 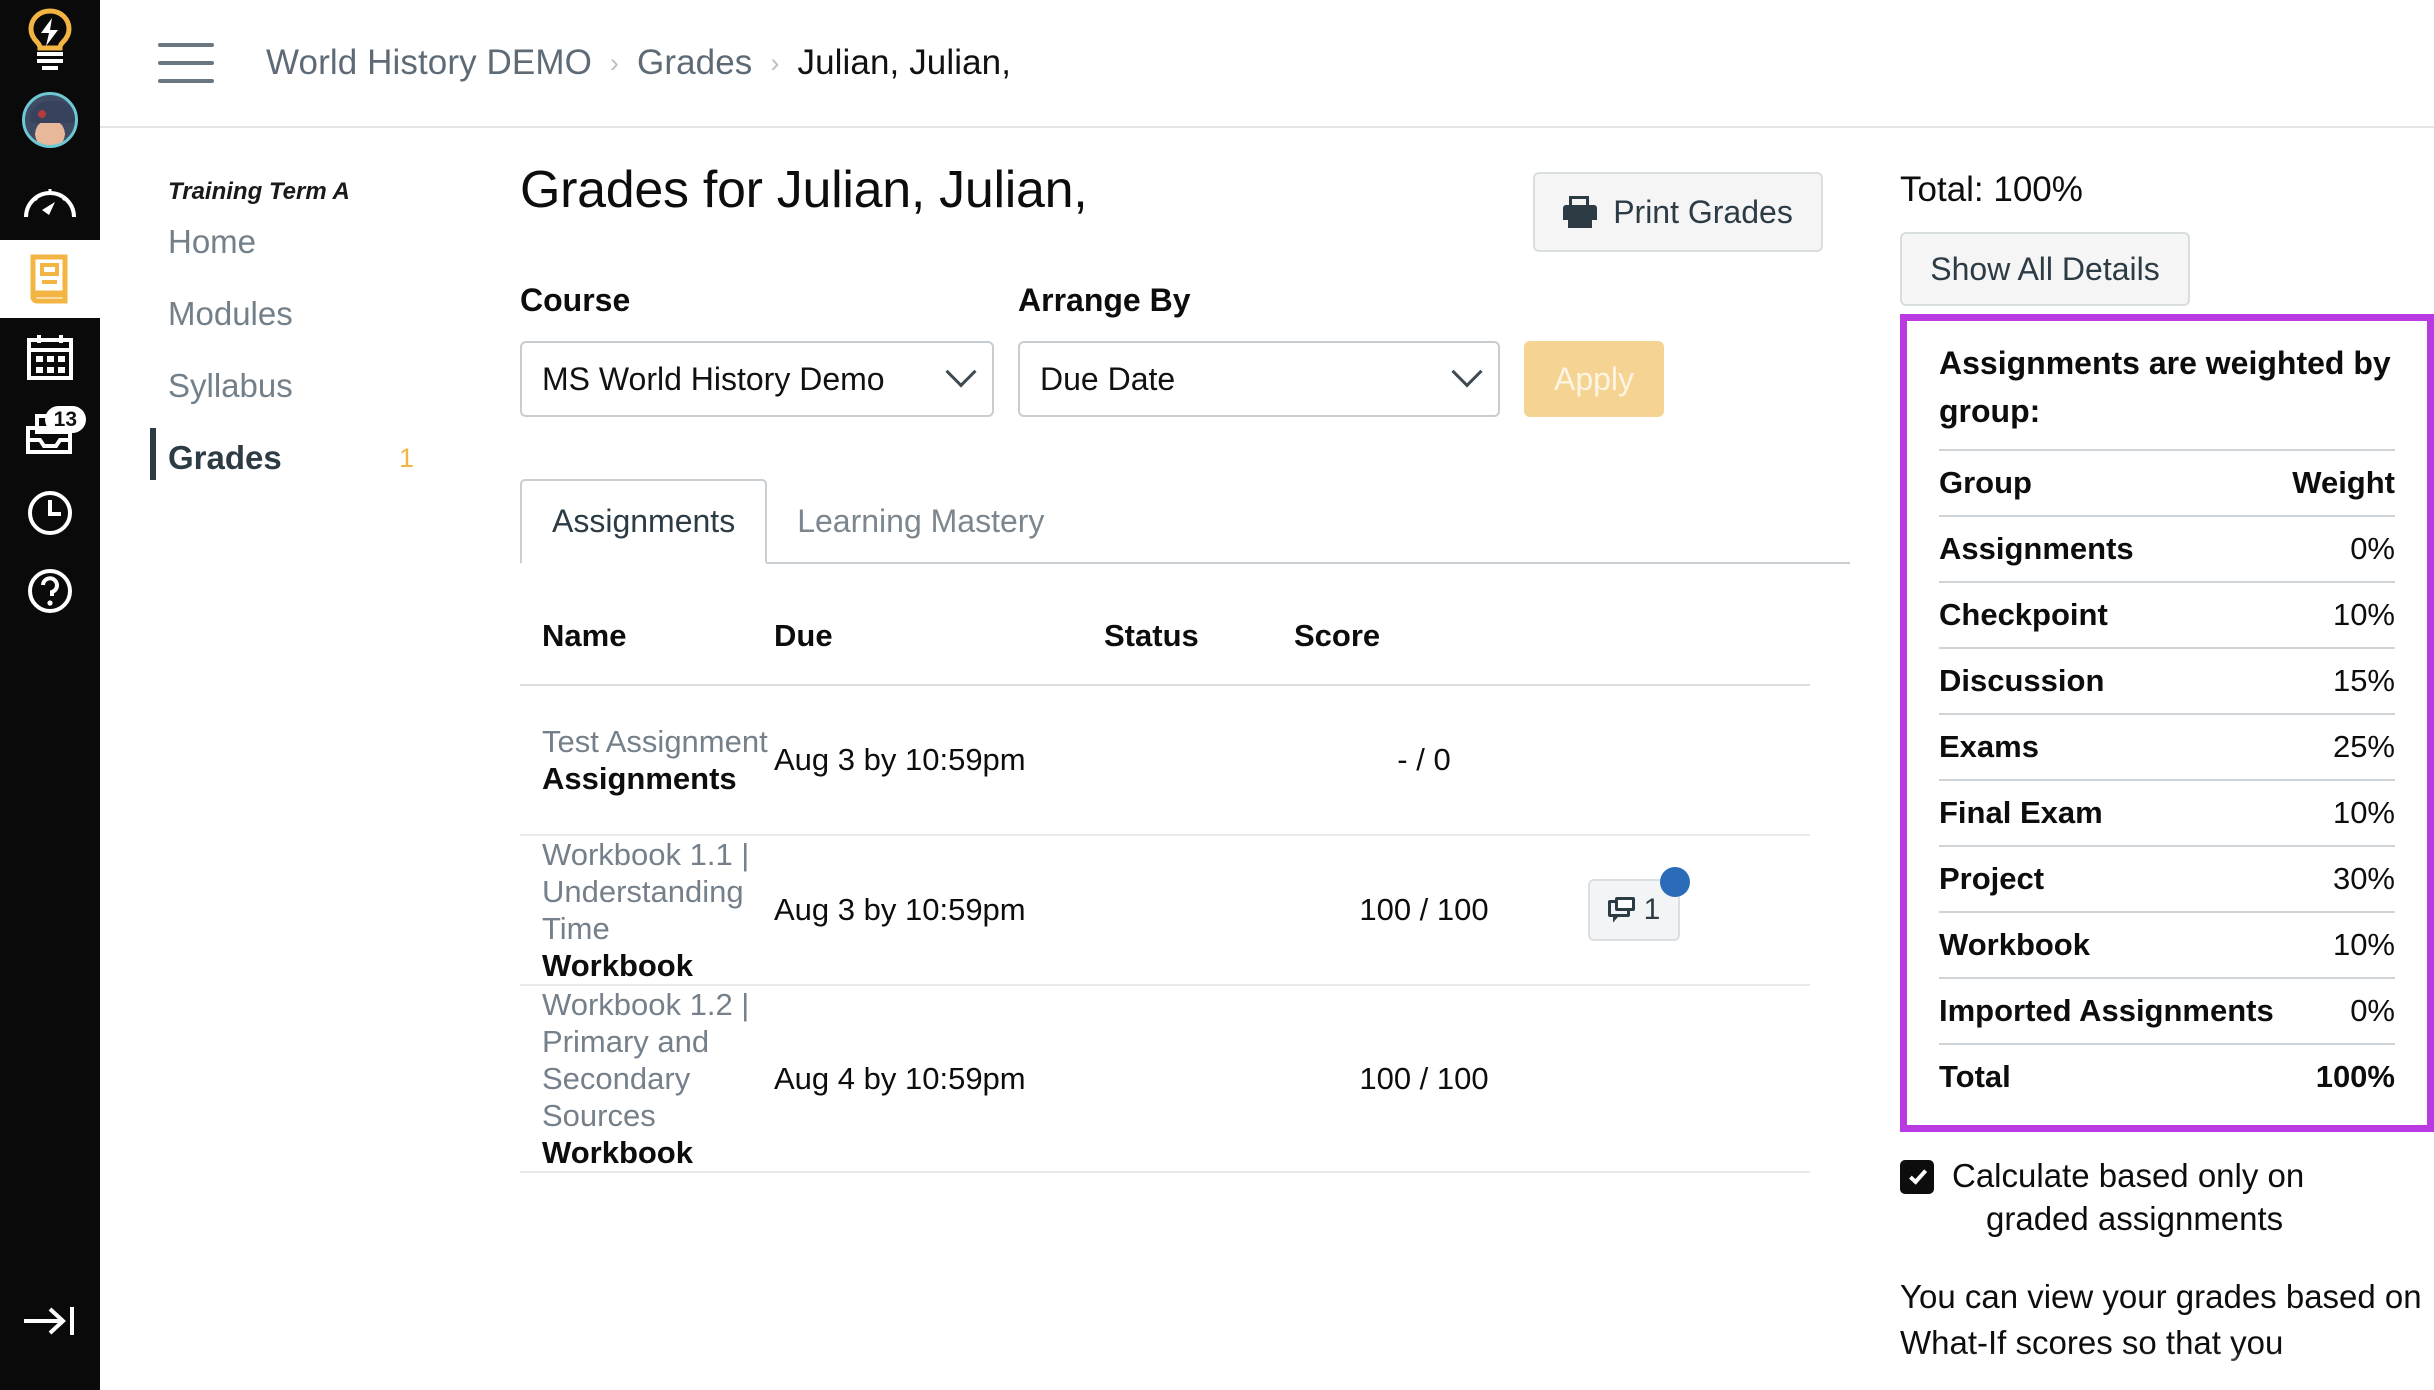 What do you see at coordinates (614, 62) in the screenshot?
I see `chevron-right-icon: ›` at bounding box center [614, 62].